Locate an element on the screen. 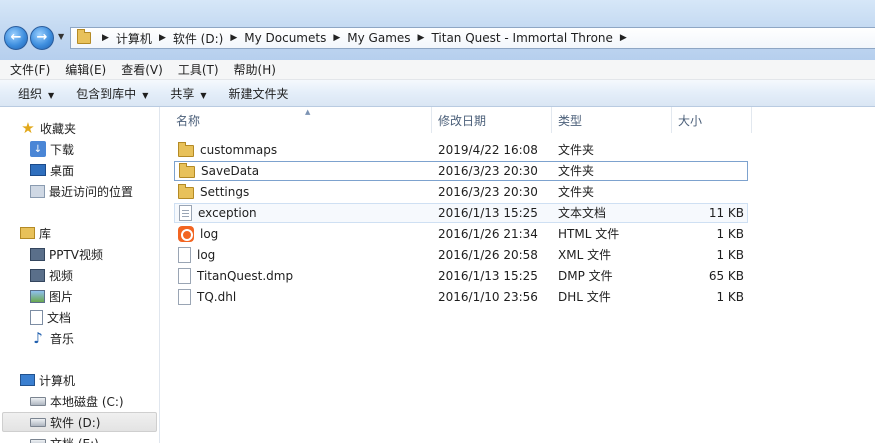  share-button: 共享 ▼ is located at coordinates (188, 93).